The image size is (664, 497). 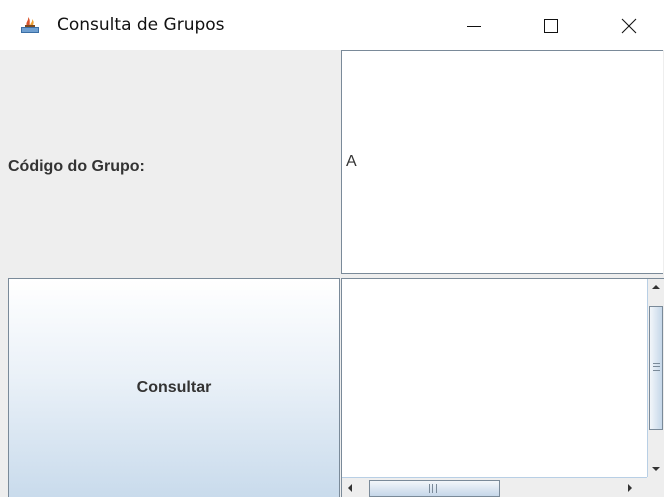 I want to click on vertical-scrollbar, so click(x=655, y=378).